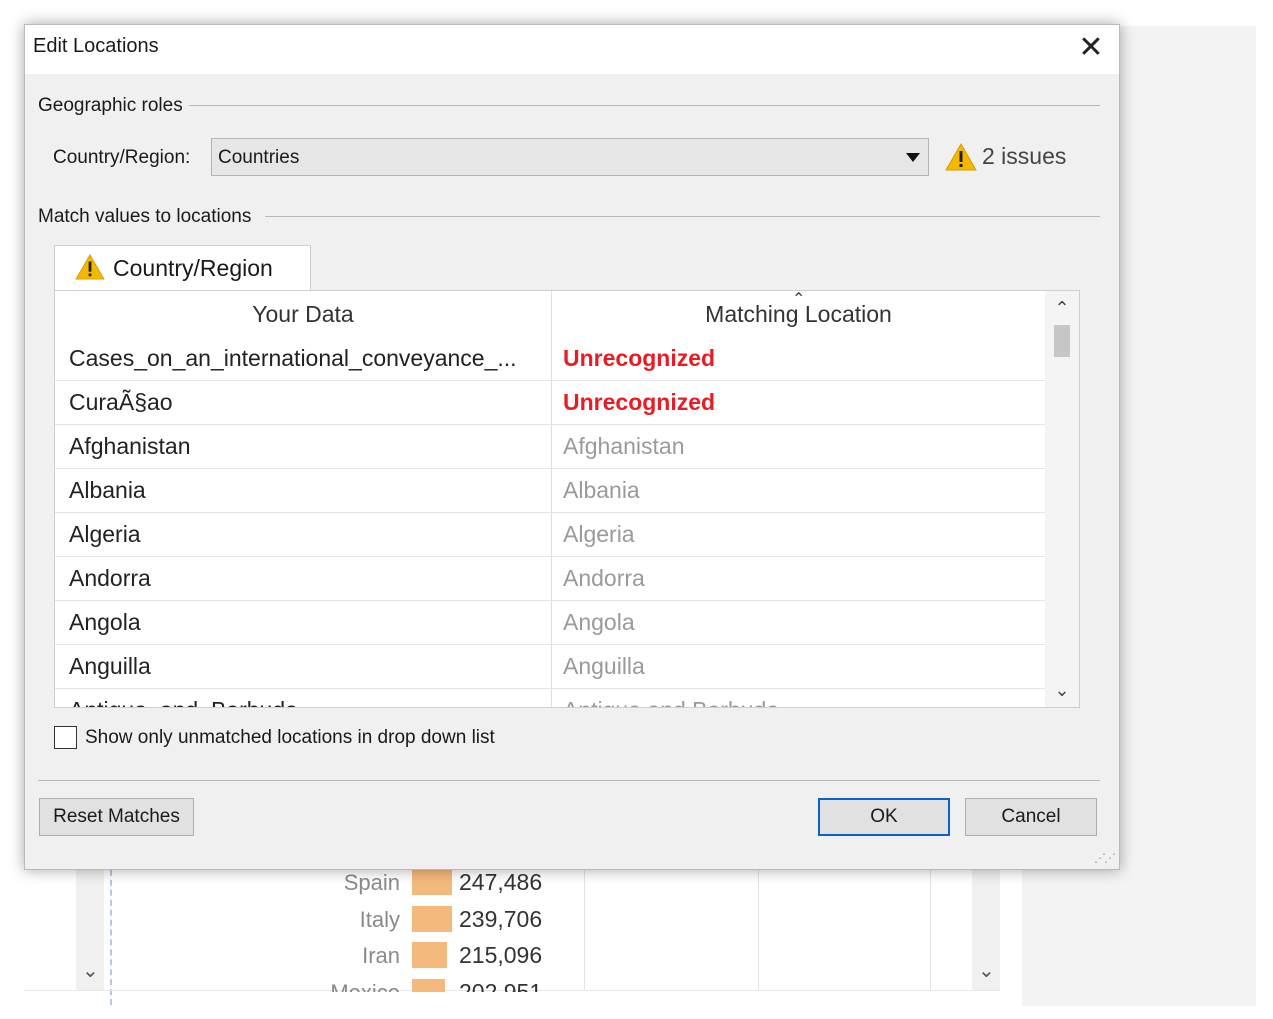 The height and width of the screenshot is (1019, 1273). Describe the element at coordinates (122, 157) in the screenshot. I see `country-region-label: Country/Region:` at that location.